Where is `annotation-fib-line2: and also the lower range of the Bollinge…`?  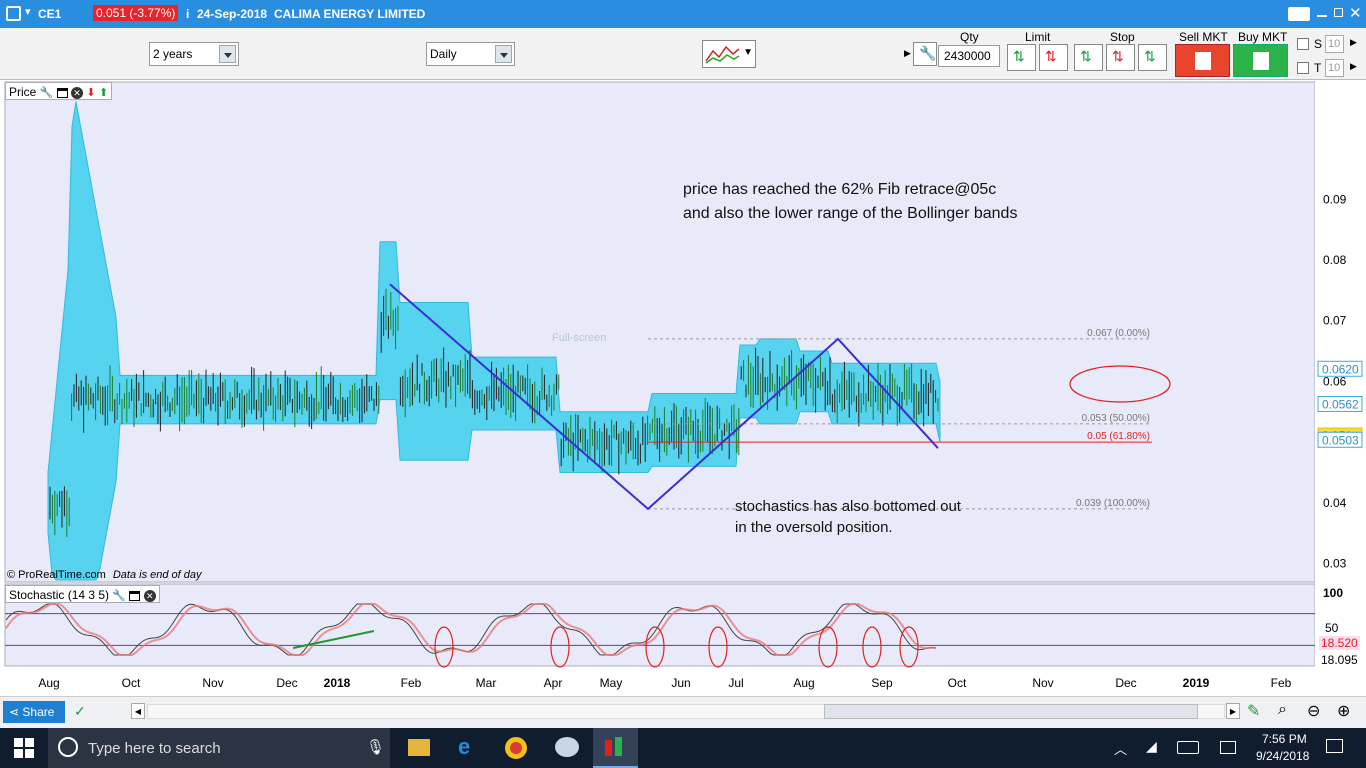 annotation-fib-line2: and also the lower range of the Bollinge… is located at coordinates (850, 213).